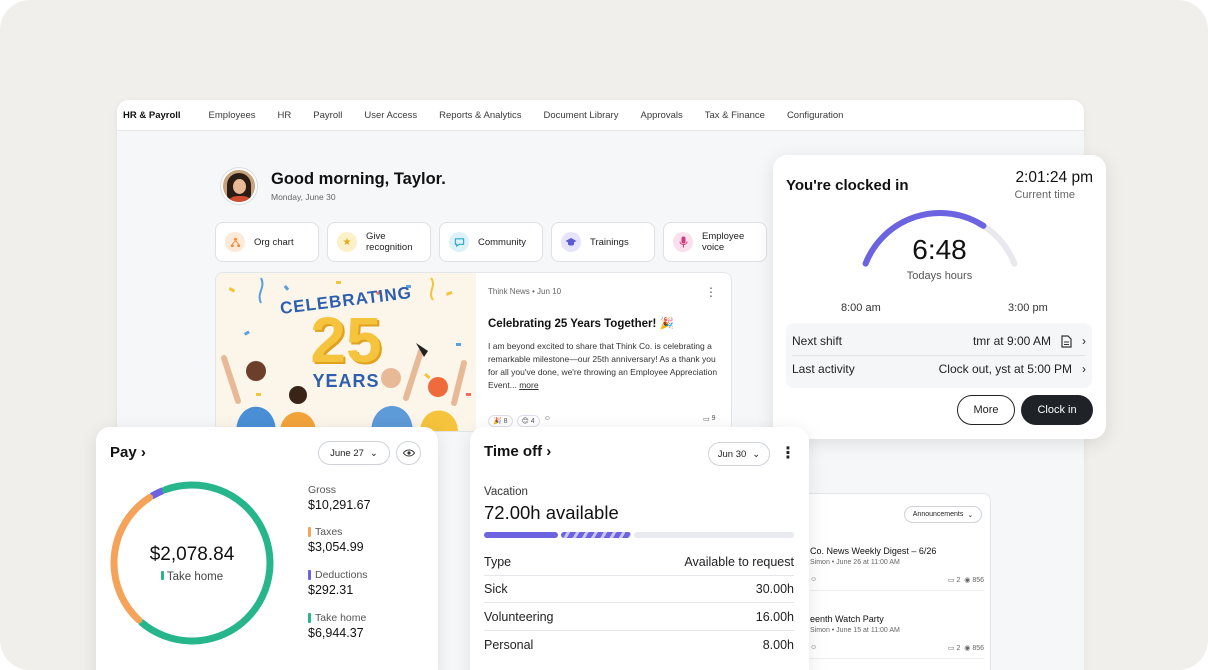 This screenshot has width=1208, height=670. I want to click on star-icon: ★, so click(347, 242).